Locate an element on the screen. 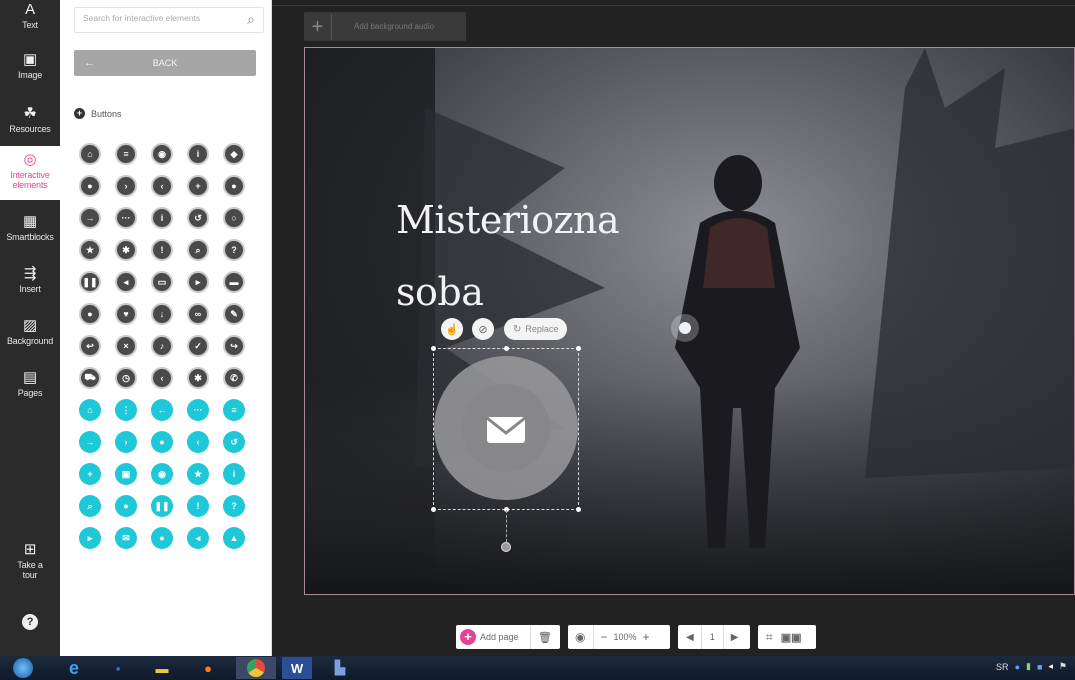 The width and height of the screenshot is (1075, 680). pause-button-icon: ❚❚ is located at coordinates (90, 282).